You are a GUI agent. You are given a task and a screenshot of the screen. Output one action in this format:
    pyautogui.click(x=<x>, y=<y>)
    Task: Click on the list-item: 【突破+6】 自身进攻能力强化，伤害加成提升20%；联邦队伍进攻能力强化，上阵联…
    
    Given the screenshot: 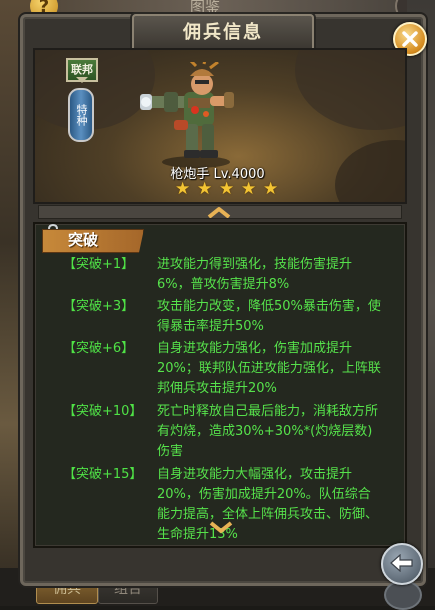 What is the action you would take?
    pyautogui.click(x=218, y=369)
    